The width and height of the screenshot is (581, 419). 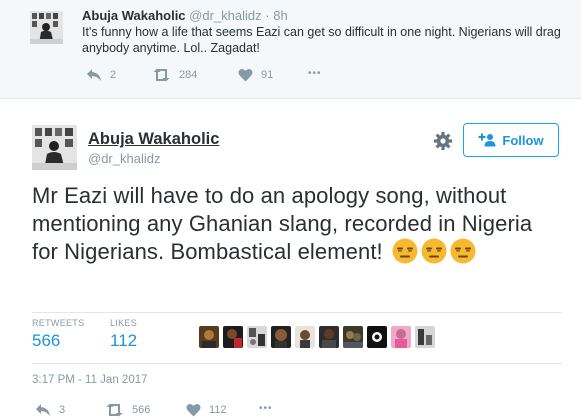 I want to click on retweet-count: 566, so click(x=141, y=410).